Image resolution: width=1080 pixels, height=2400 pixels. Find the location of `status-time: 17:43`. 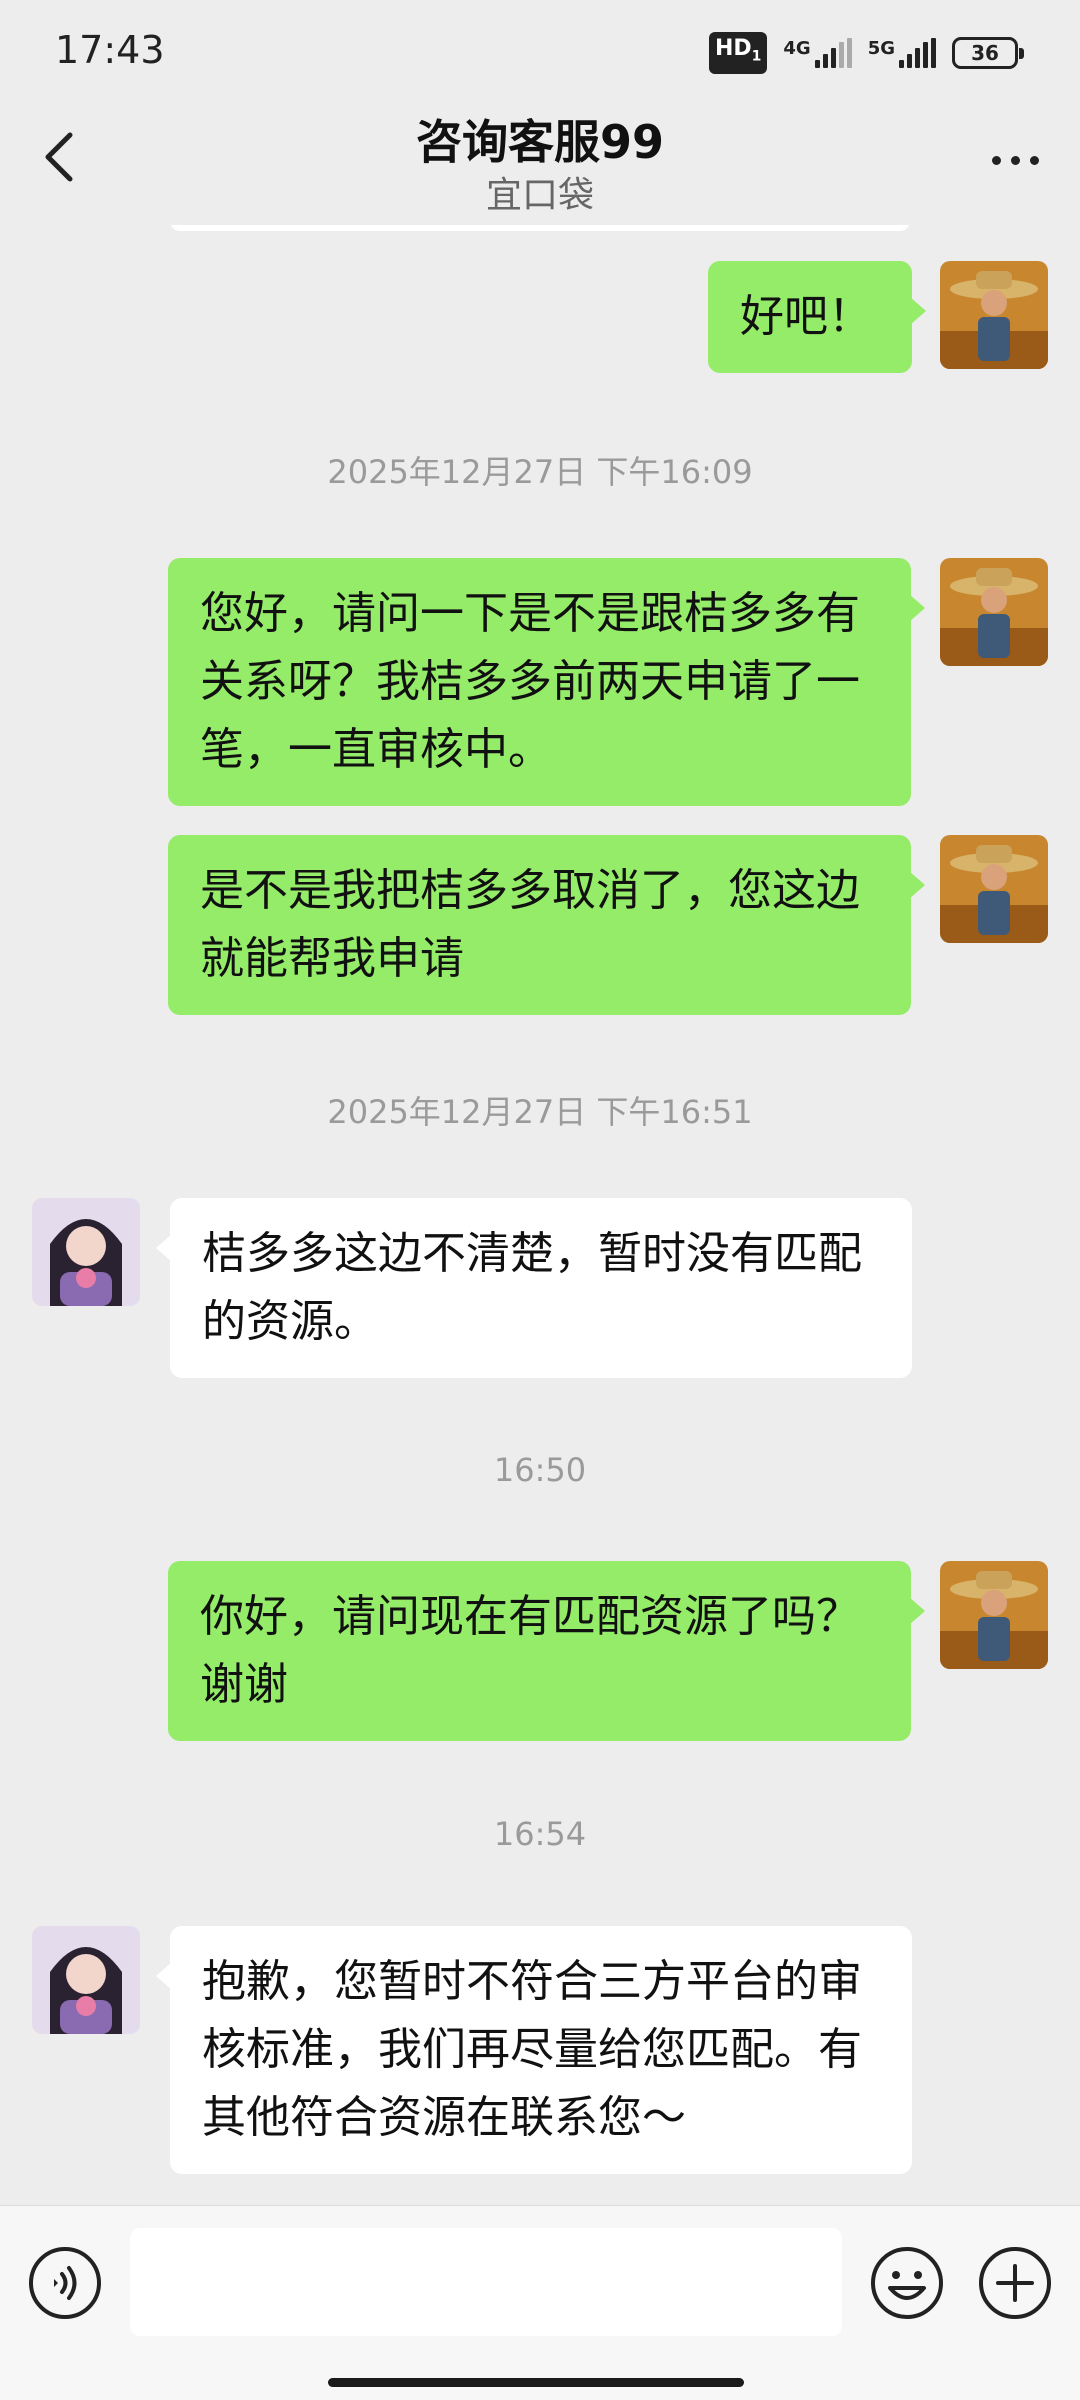

status-time: 17:43 is located at coordinates (110, 50).